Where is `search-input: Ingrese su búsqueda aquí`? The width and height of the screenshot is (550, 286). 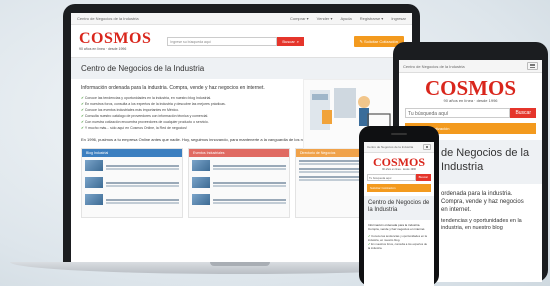
search-input: Ingrese su búsqueda aquí is located at coordinates (222, 41).